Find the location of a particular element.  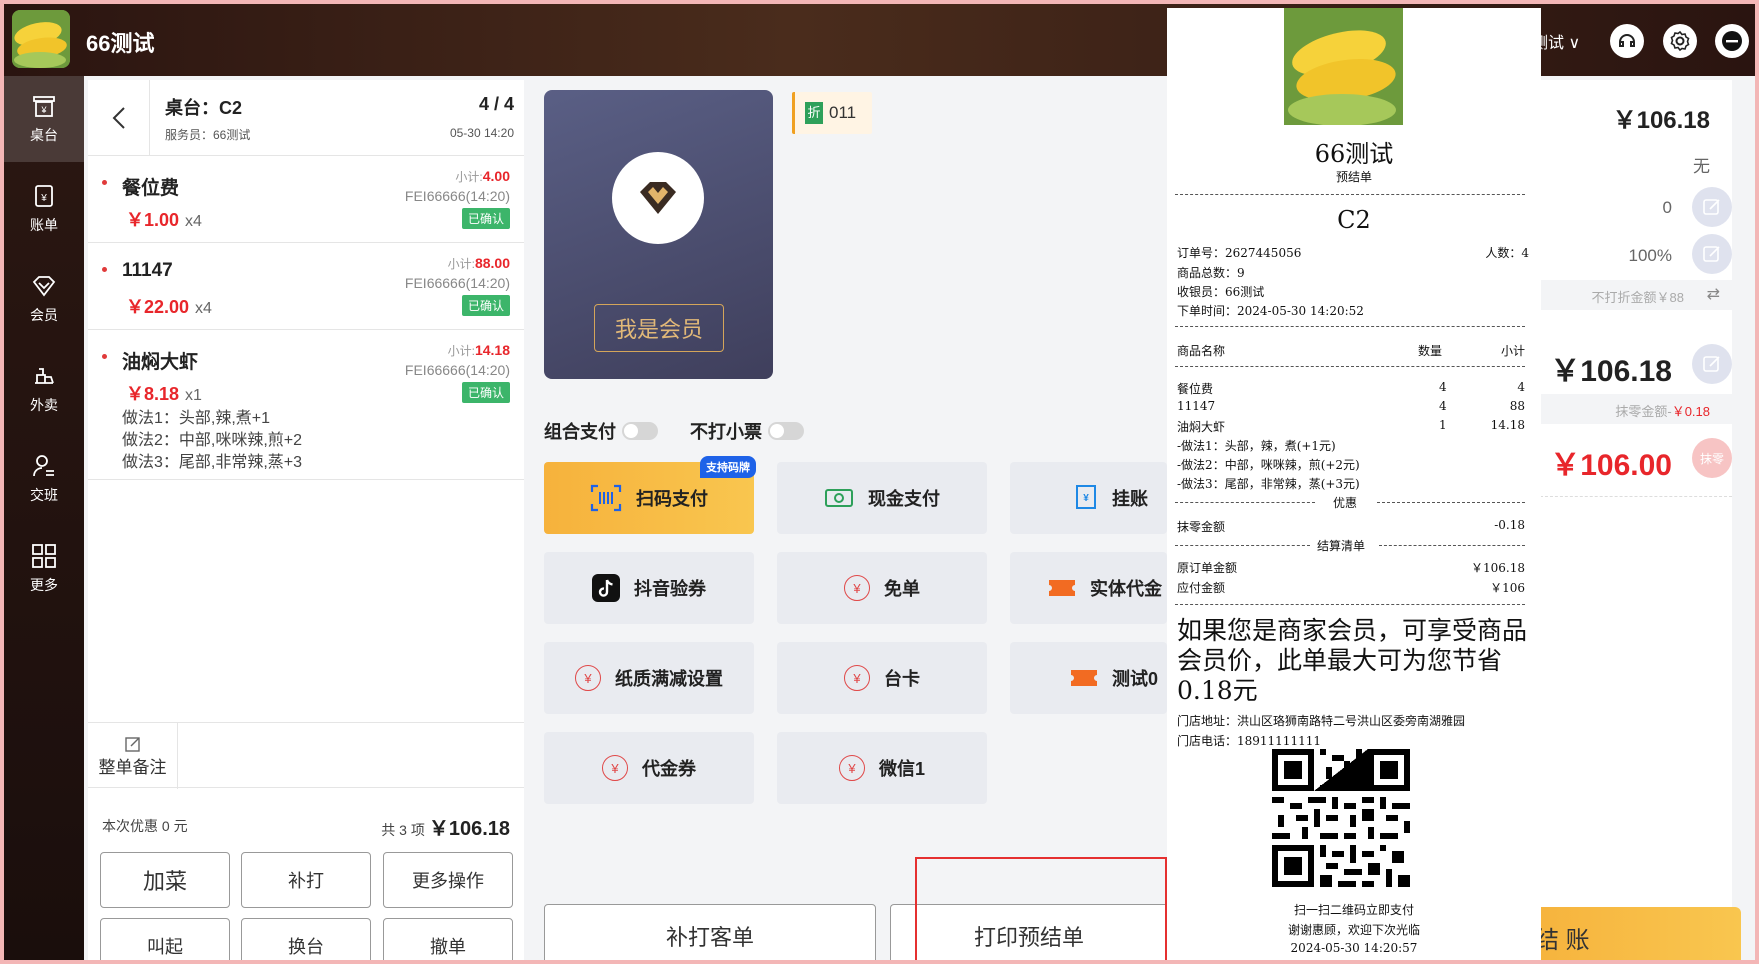

receipt-item-sub: 14.18 is located at coordinates (1507, 425).